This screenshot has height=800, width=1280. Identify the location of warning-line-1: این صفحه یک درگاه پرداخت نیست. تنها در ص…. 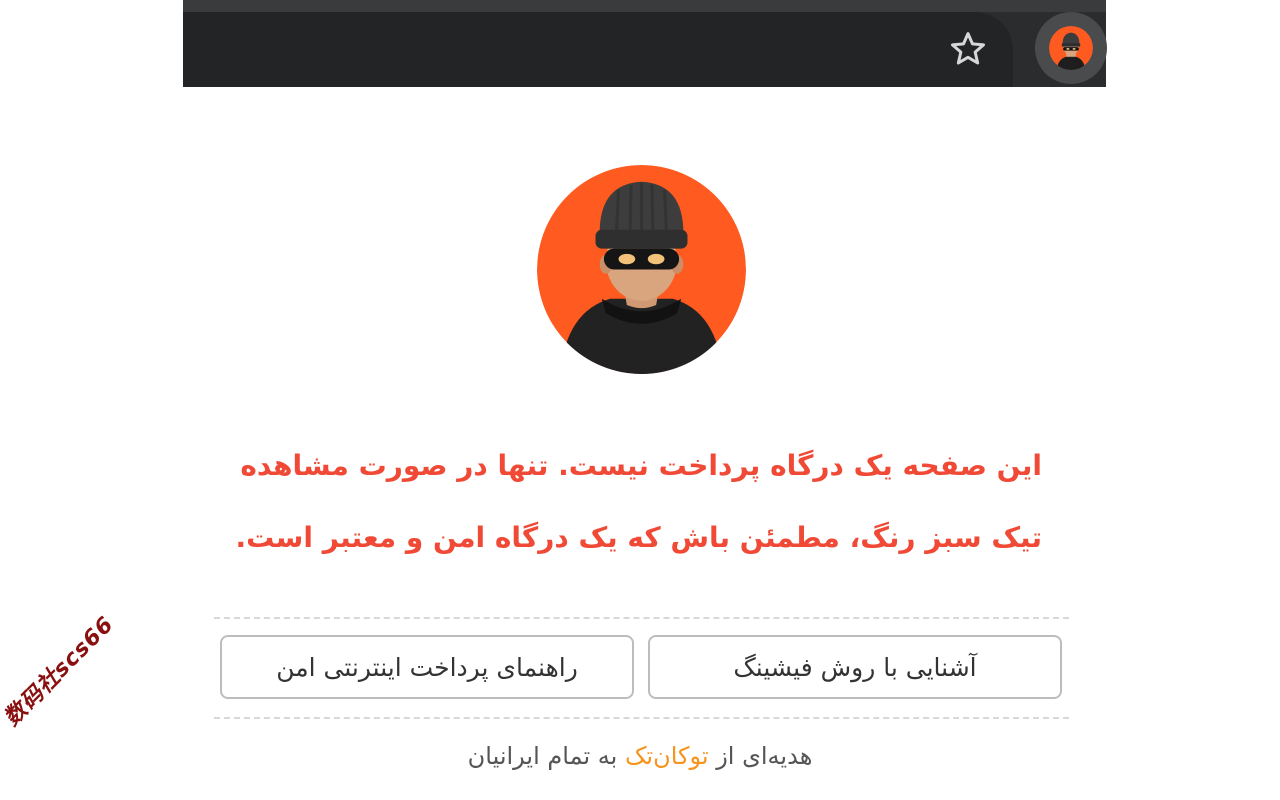
(641, 465).